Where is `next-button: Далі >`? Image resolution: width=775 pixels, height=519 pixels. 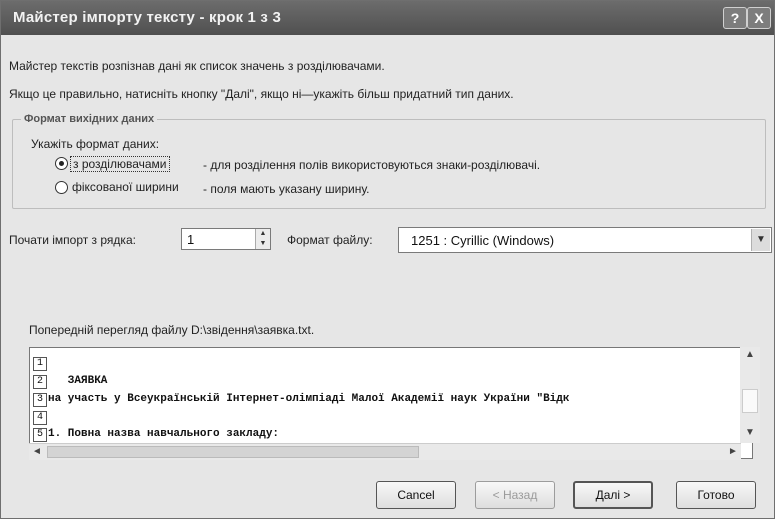 next-button: Далі > is located at coordinates (613, 495).